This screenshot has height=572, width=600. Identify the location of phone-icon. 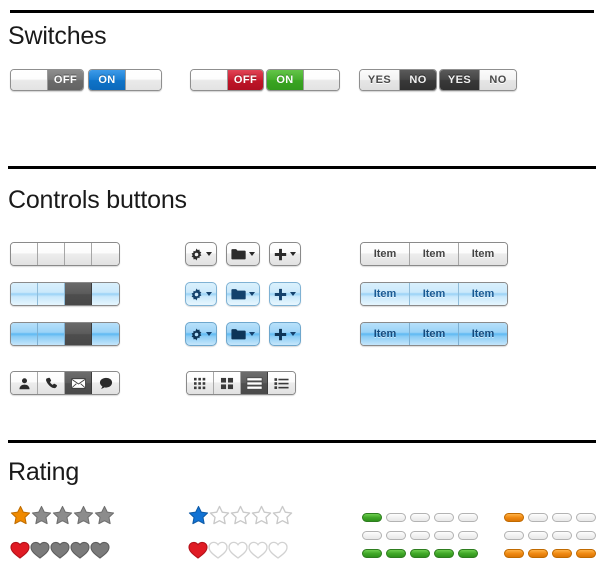
(51, 383).